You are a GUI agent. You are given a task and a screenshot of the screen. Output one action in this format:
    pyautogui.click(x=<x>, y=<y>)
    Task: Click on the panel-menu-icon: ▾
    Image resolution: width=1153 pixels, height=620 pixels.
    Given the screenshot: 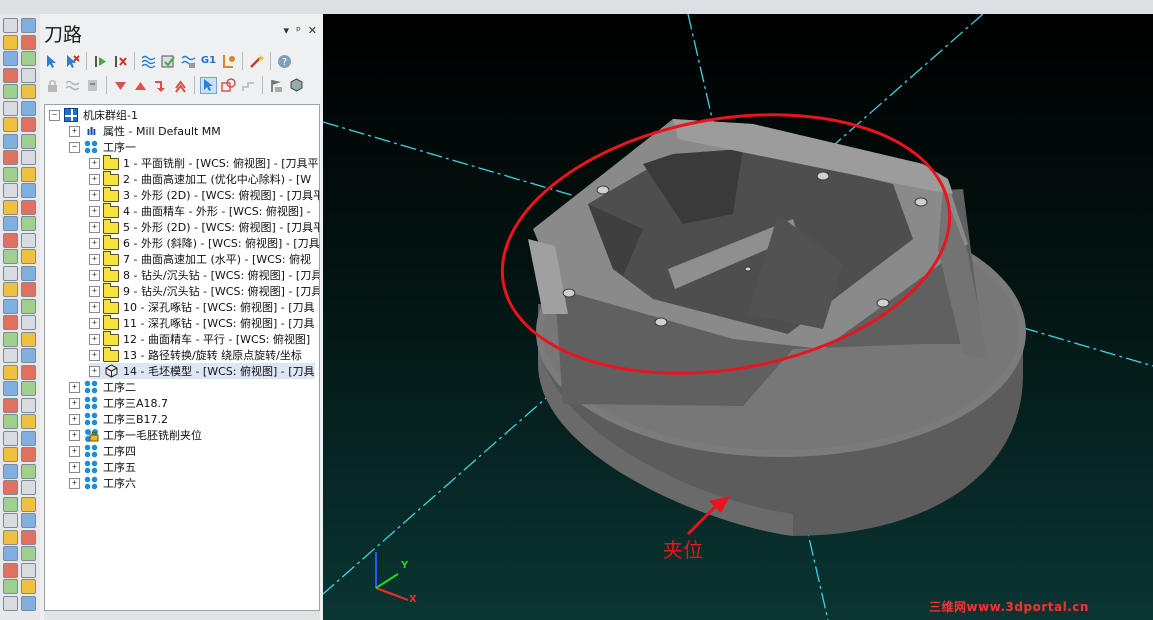 What is the action you would take?
    pyautogui.click(x=287, y=30)
    